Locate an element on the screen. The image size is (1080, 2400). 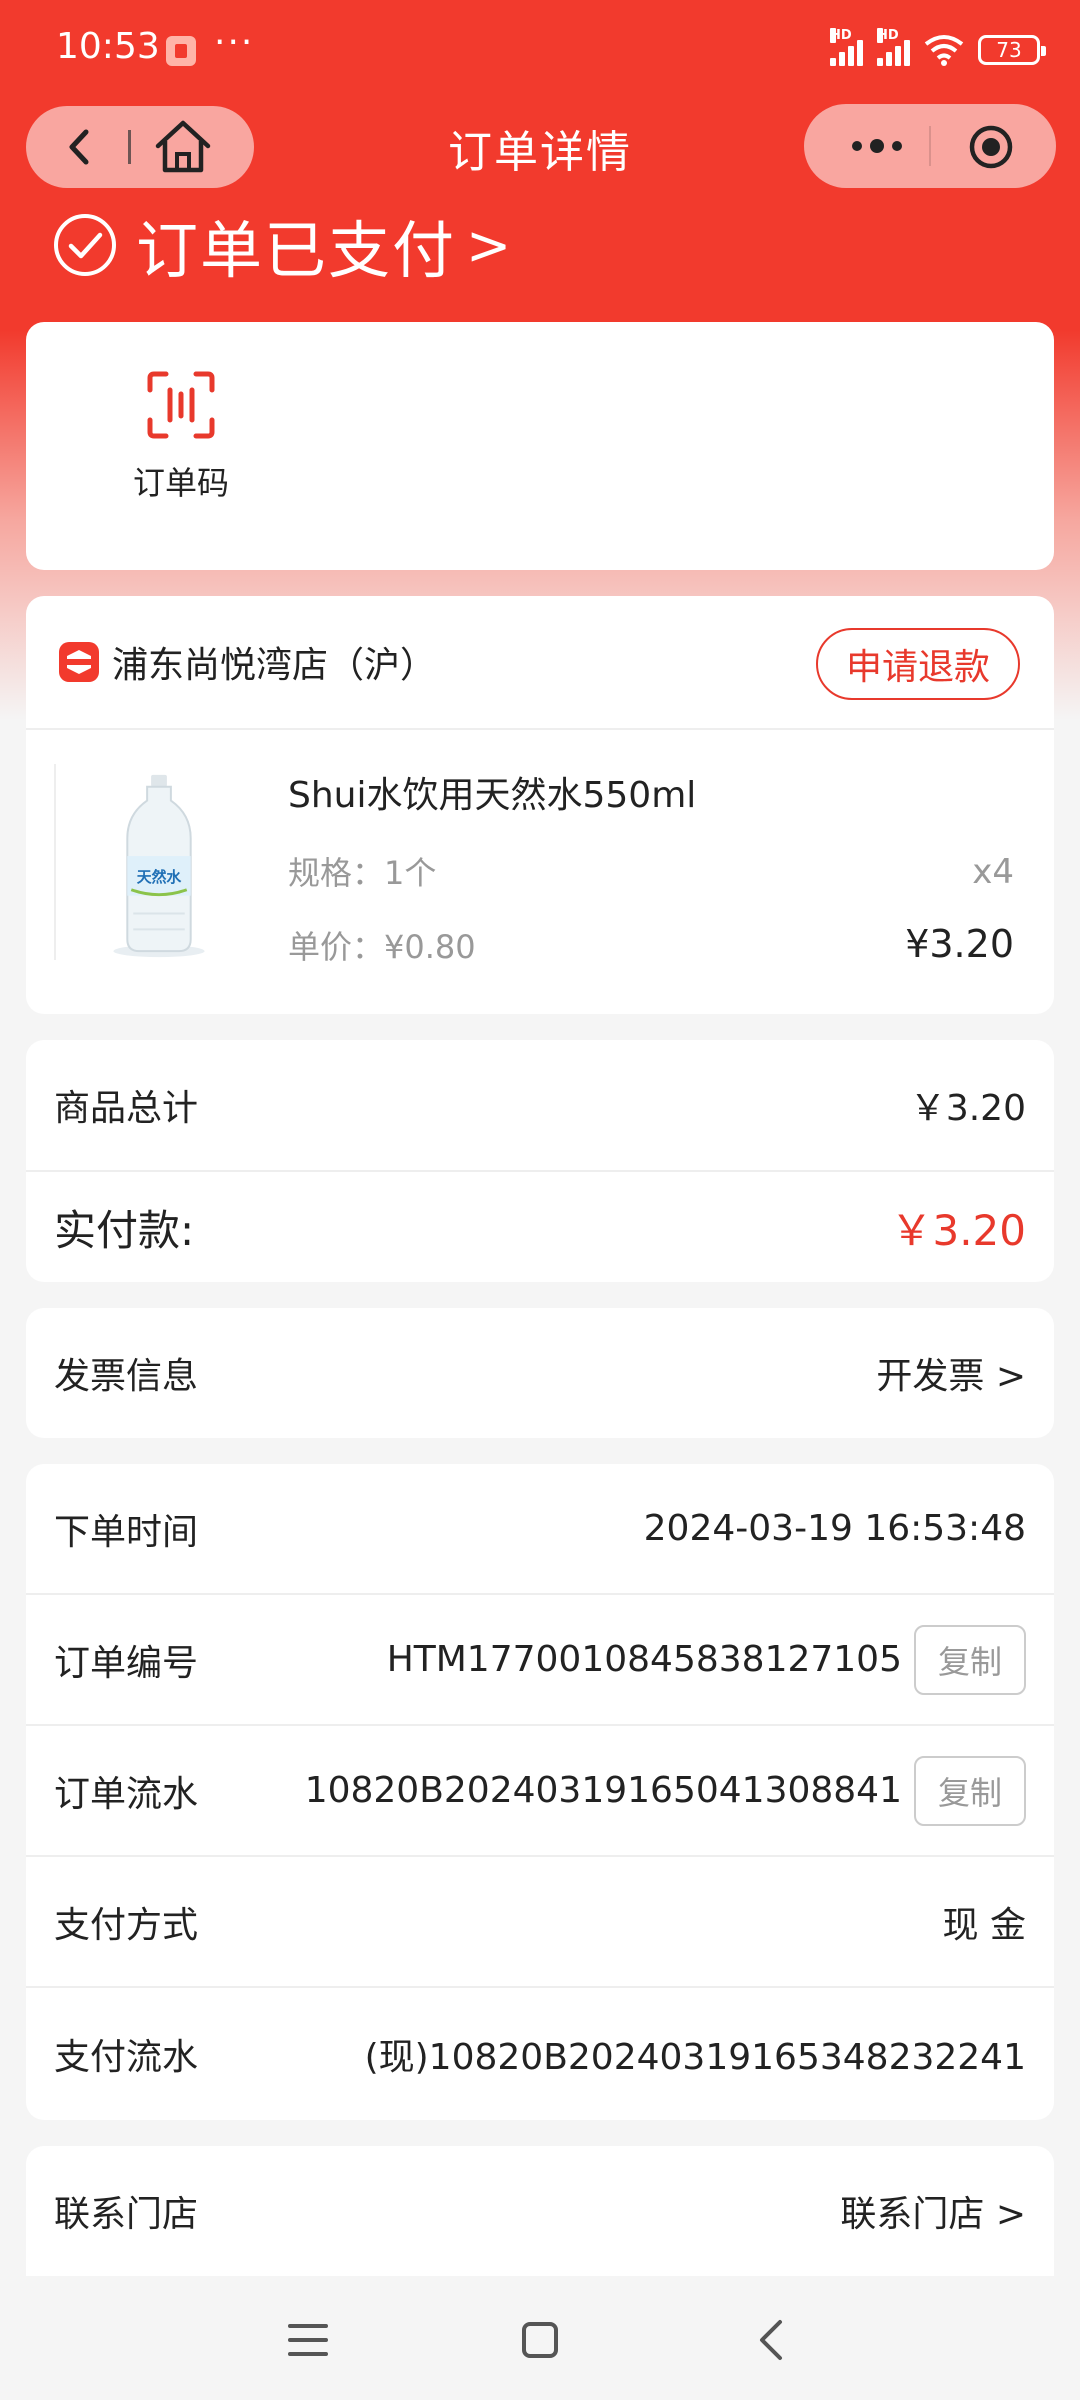
copy-order-number-button: 复制 is located at coordinates (970, 1659).